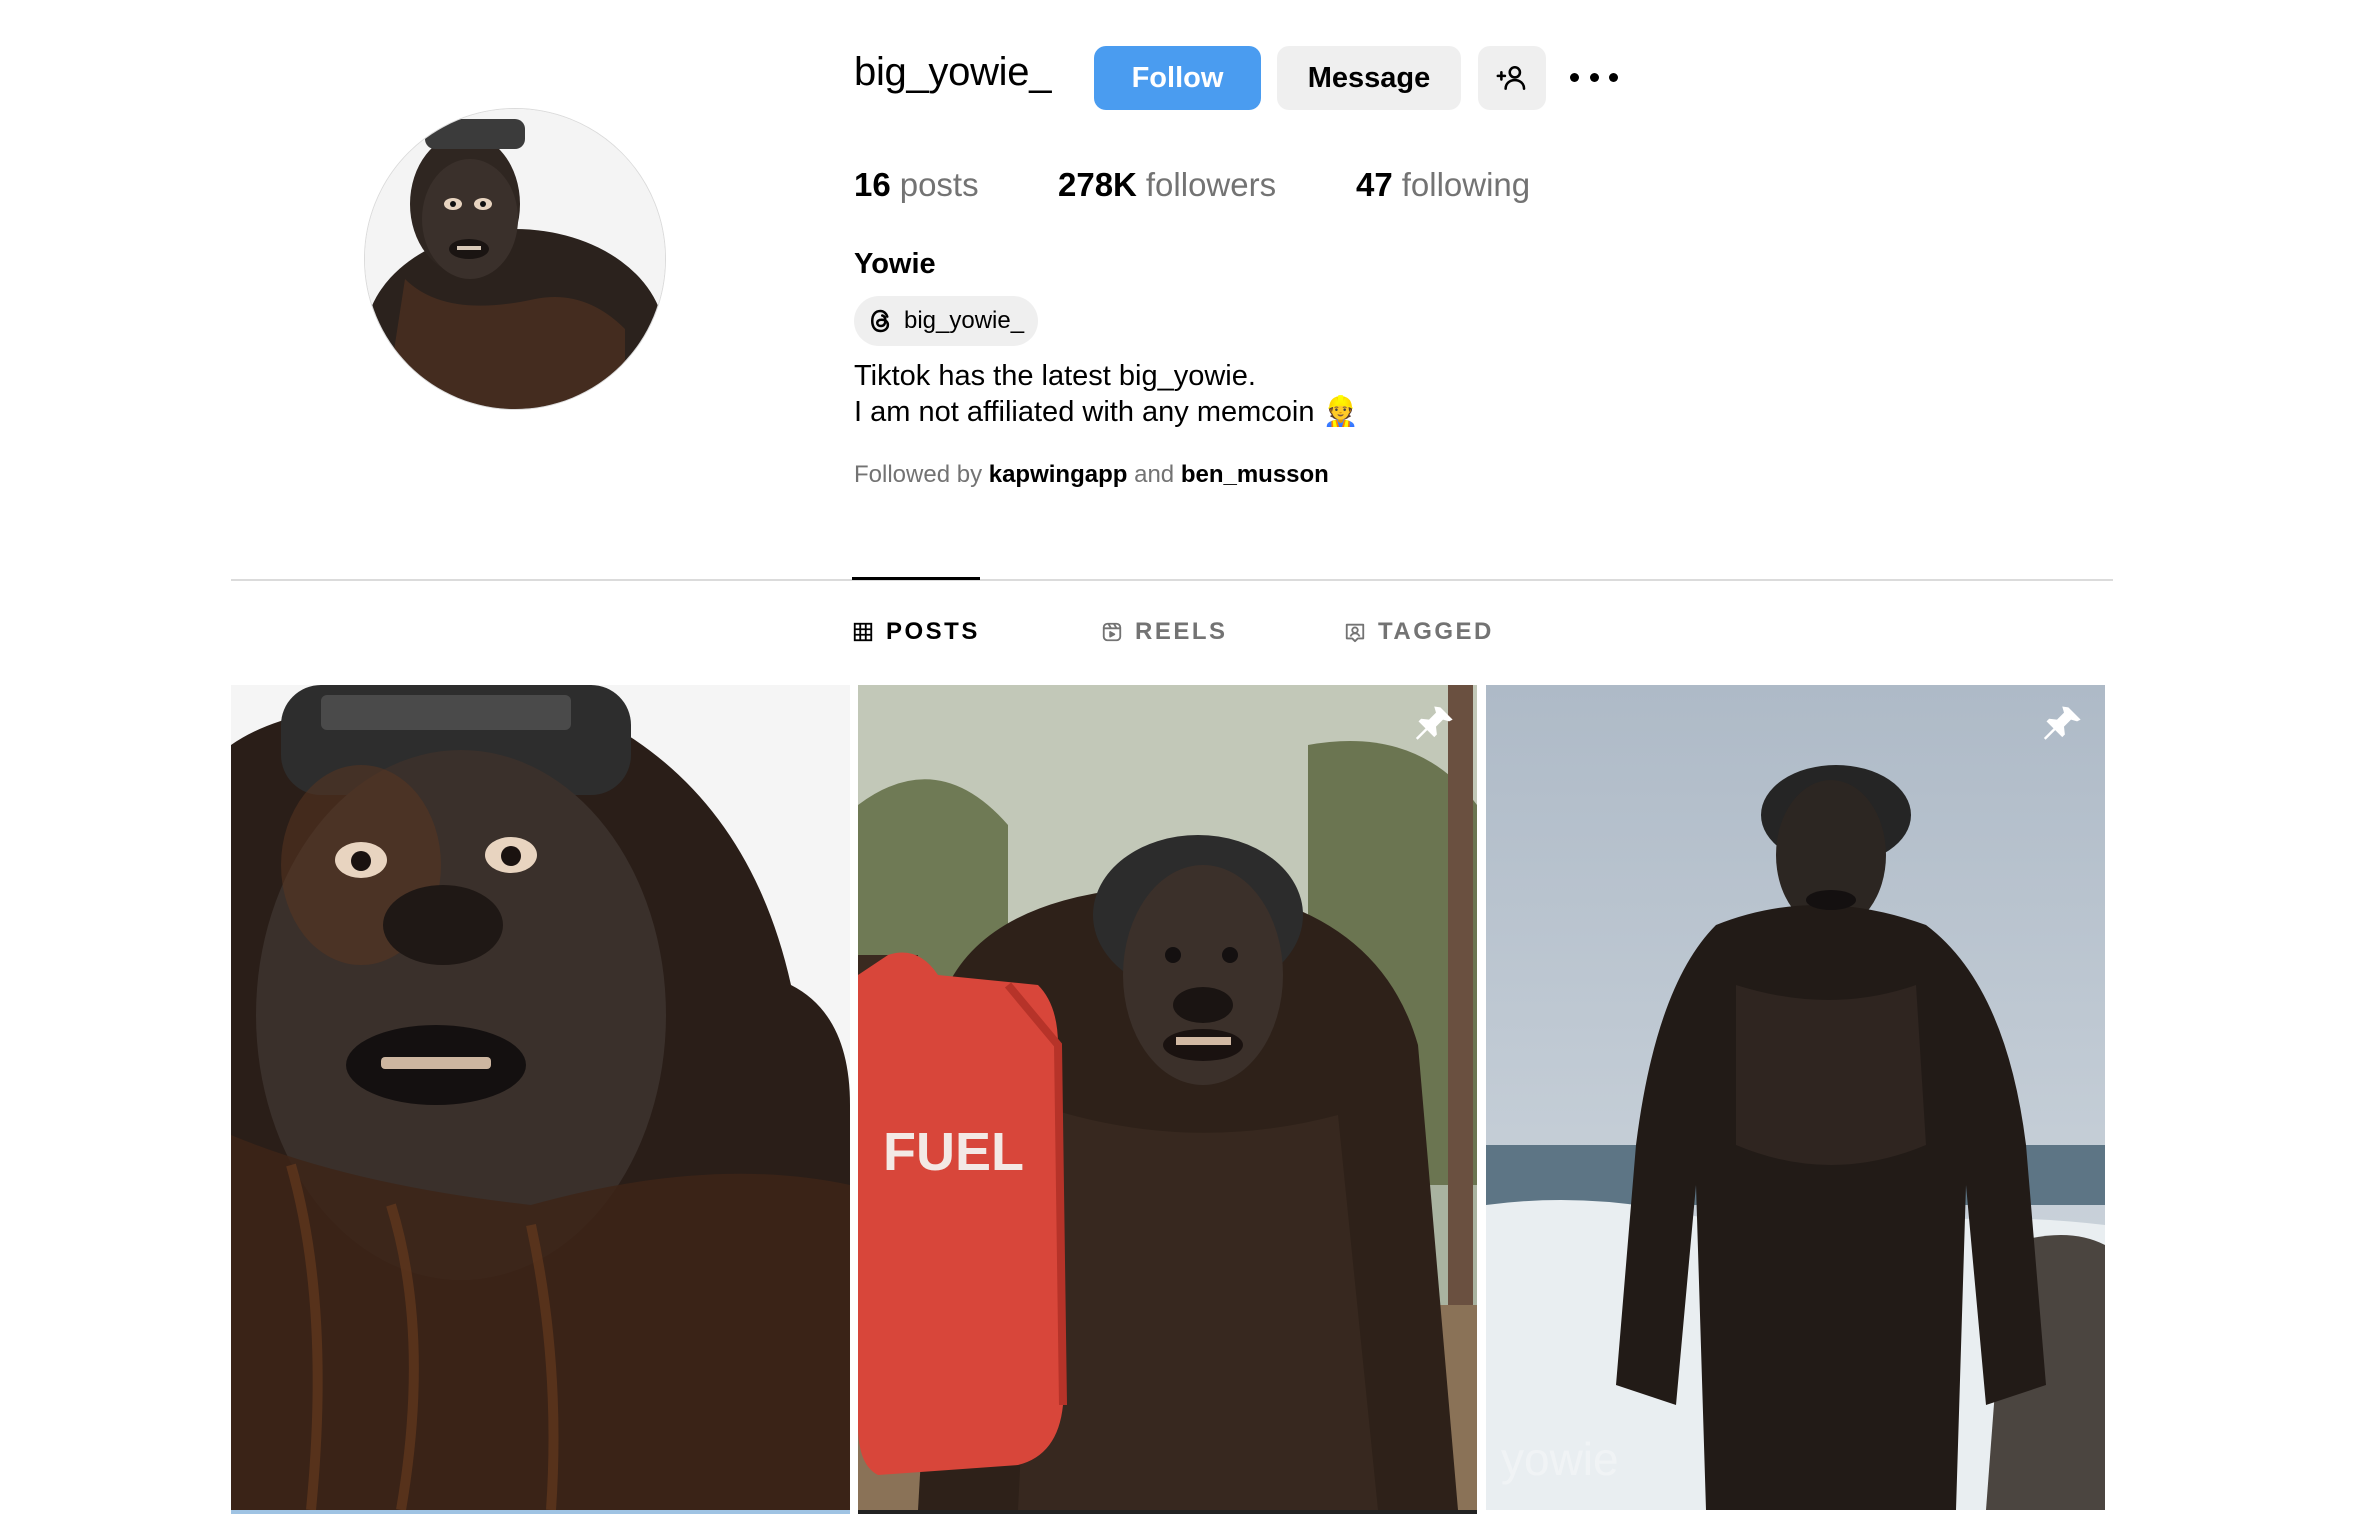 The width and height of the screenshot is (2354, 1514). I want to click on grid-icon, so click(863, 632).